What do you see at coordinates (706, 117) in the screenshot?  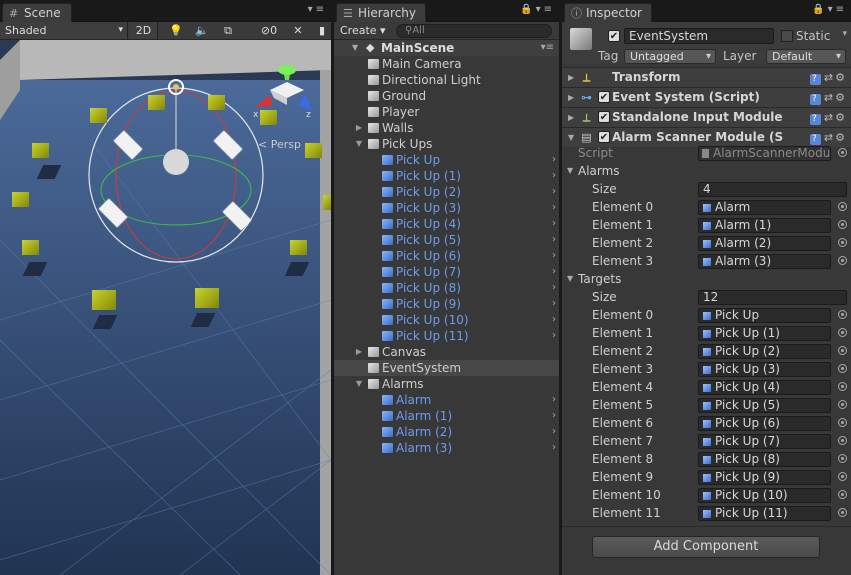 I see `component-standalone-input: ▶ ⟂ ✔ Standalone Input Module ? ⇄⚙` at bounding box center [706, 117].